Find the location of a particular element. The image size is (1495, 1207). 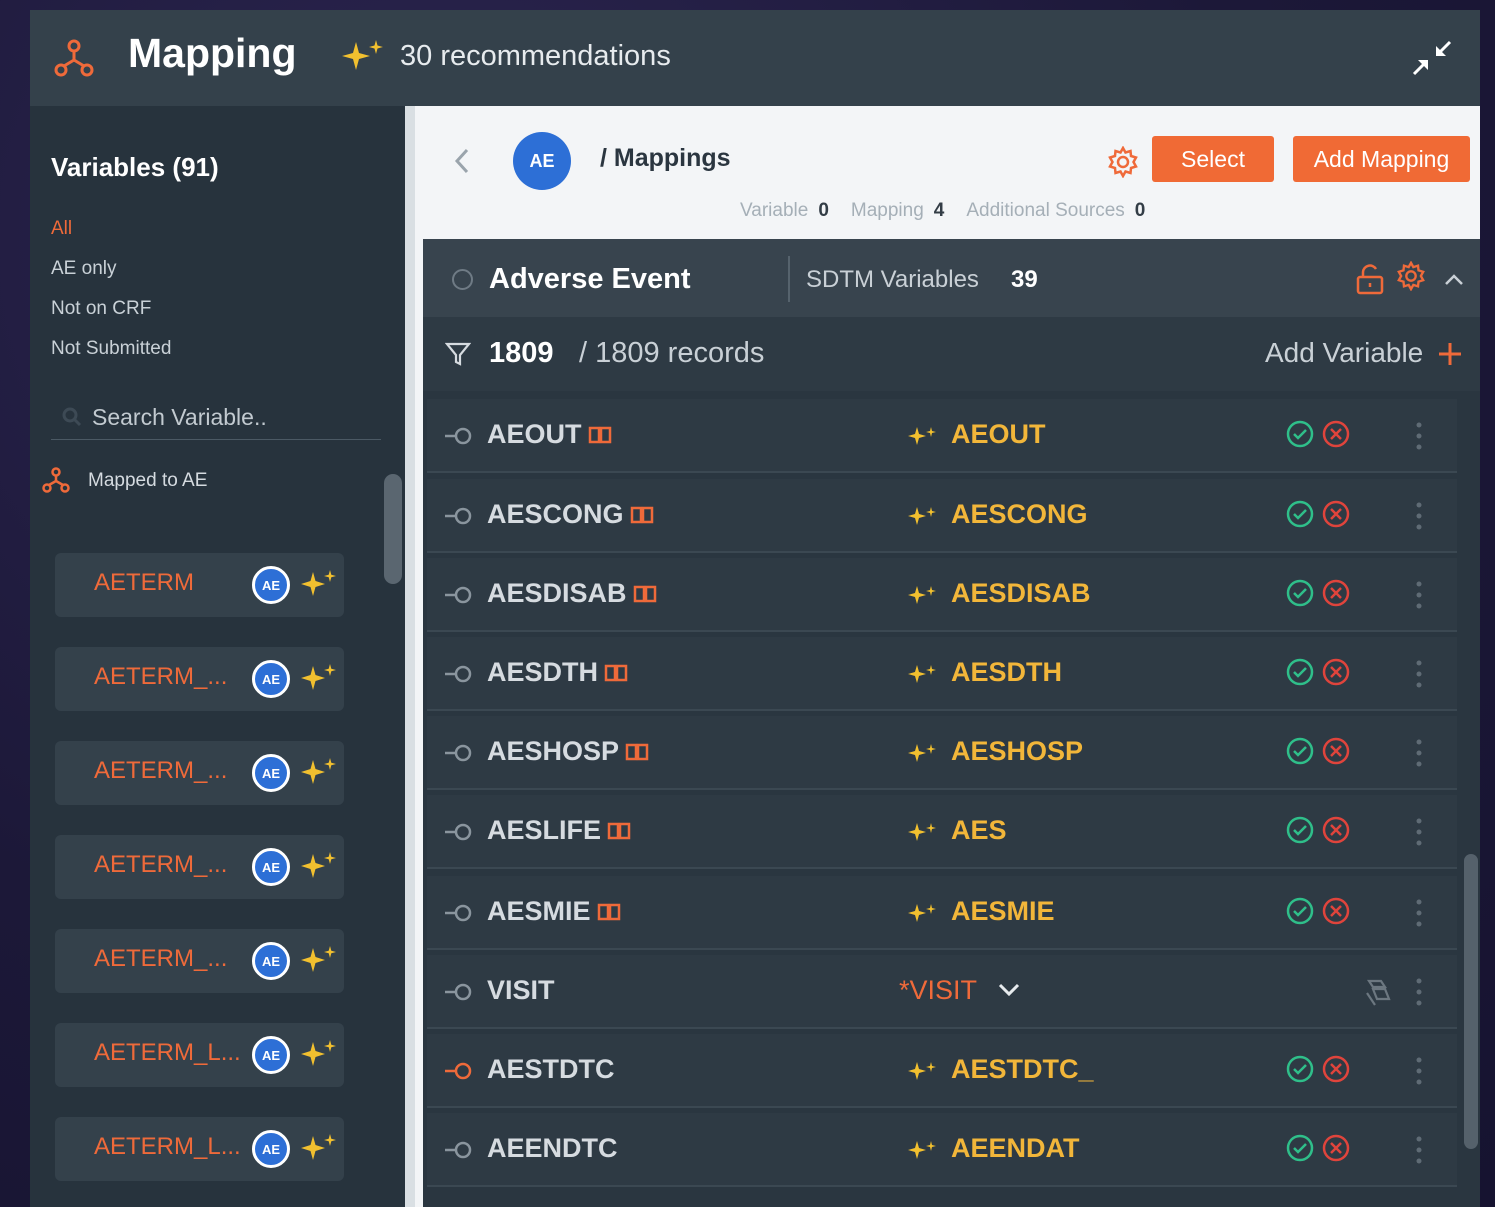

mapping-row: AESTDTC AESTDTC_ is located at coordinates (942, 1071).